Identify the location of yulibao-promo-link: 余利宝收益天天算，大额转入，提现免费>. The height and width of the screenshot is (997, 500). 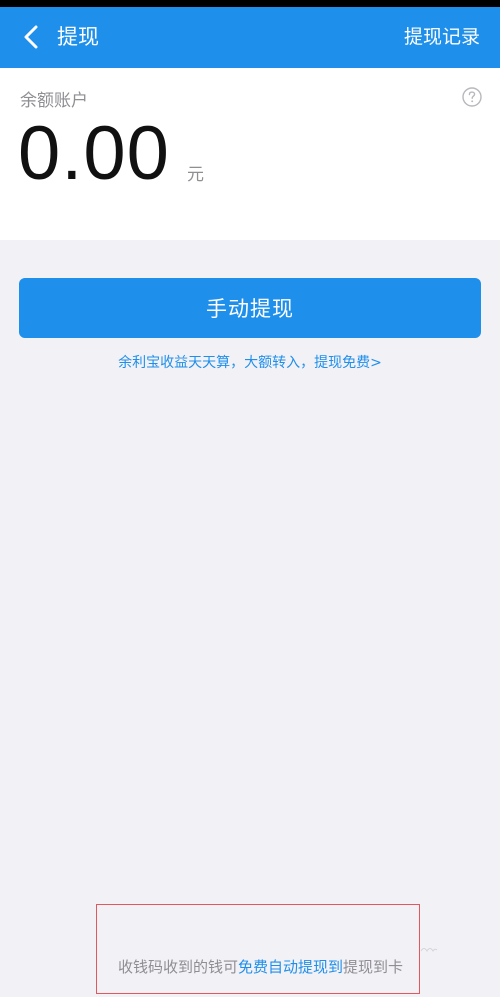
(250, 362).